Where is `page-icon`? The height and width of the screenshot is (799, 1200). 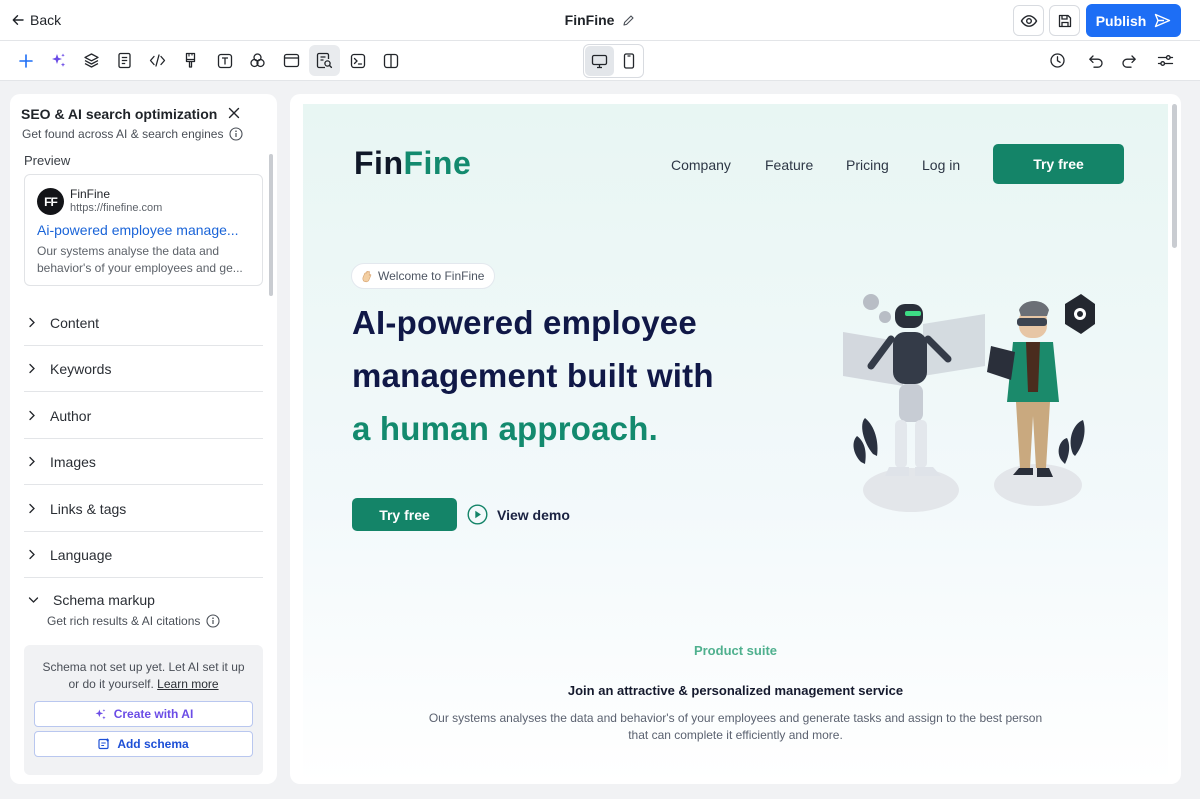 page-icon is located at coordinates (124, 60).